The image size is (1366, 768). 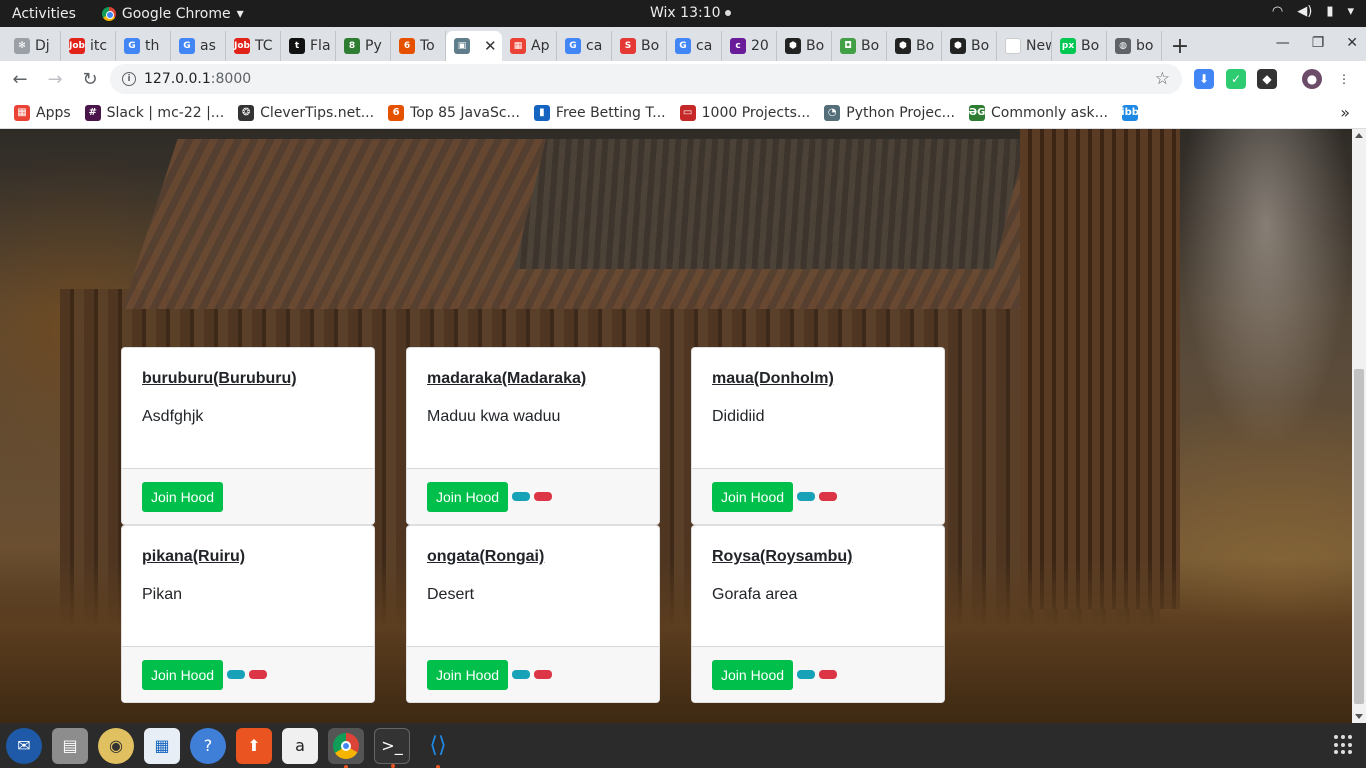 What do you see at coordinates (438, 748) in the screenshot?
I see `vscode-icon: ⟨⟩` at bounding box center [438, 748].